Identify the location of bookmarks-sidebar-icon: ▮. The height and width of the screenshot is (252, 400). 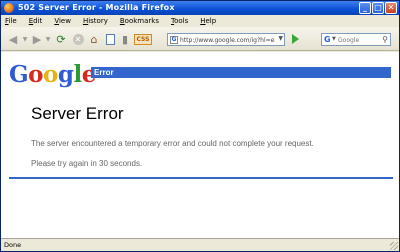
(125, 39).